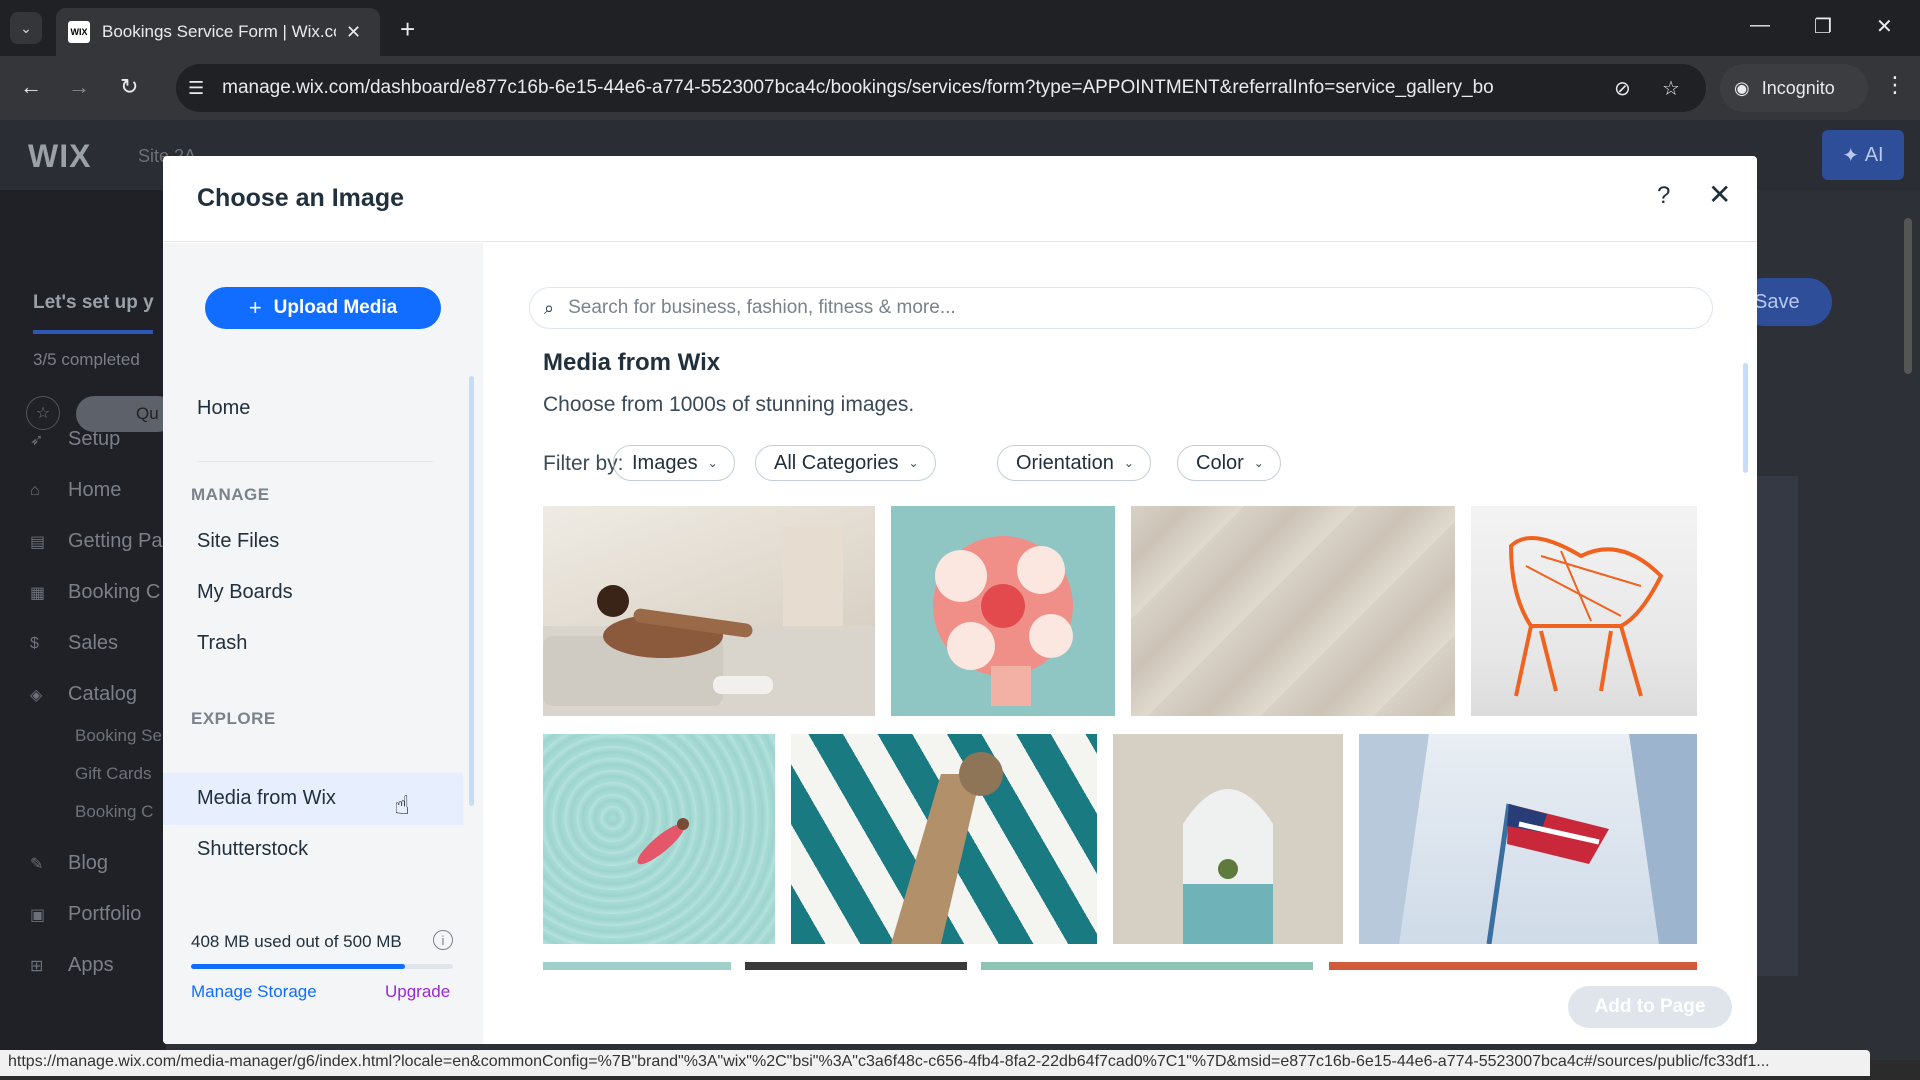 The width and height of the screenshot is (1920, 1080). What do you see at coordinates (266, 798) in the screenshot?
I see `nav-media-from-wix: Media from Wix` at bounding box center [266, 798].